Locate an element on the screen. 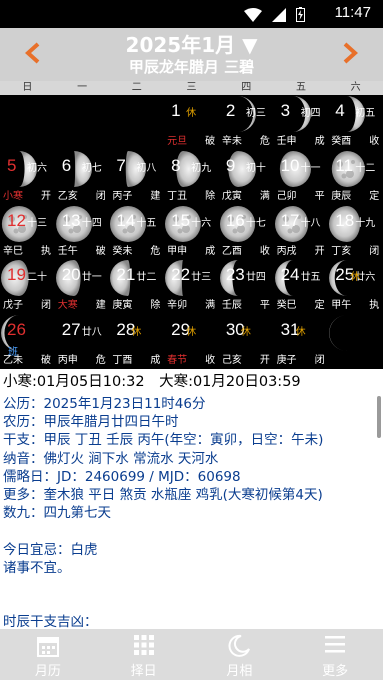 The image size is (383, 680). day-ganzhi: 辛卯 is located at coordinates (177, 306).